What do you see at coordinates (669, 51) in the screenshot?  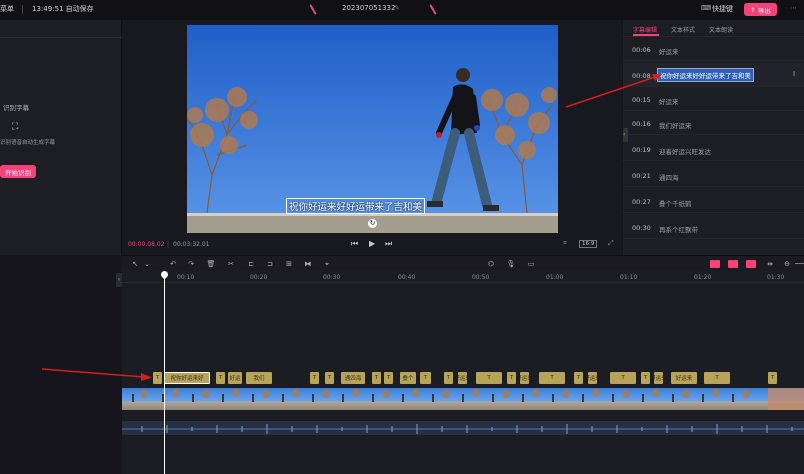 I see `subtitle-text: 好运来` at bounding box center [669, 51].